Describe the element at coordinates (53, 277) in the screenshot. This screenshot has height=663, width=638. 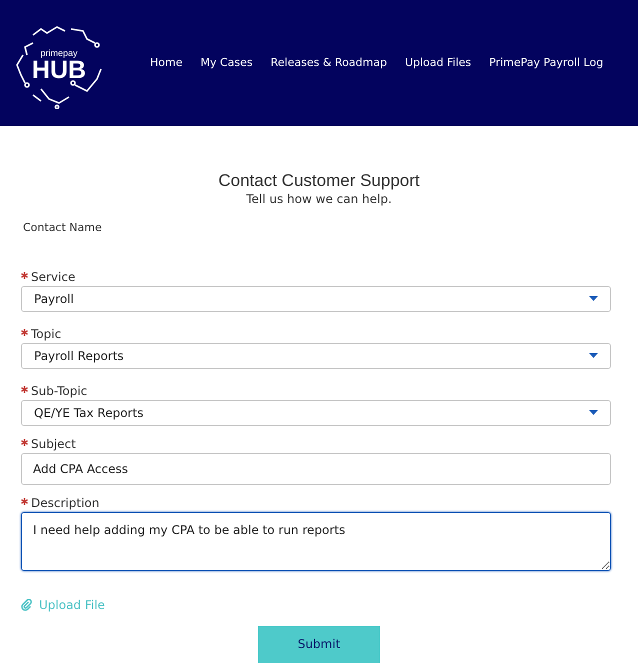
I see `field-label: Service` at that location.